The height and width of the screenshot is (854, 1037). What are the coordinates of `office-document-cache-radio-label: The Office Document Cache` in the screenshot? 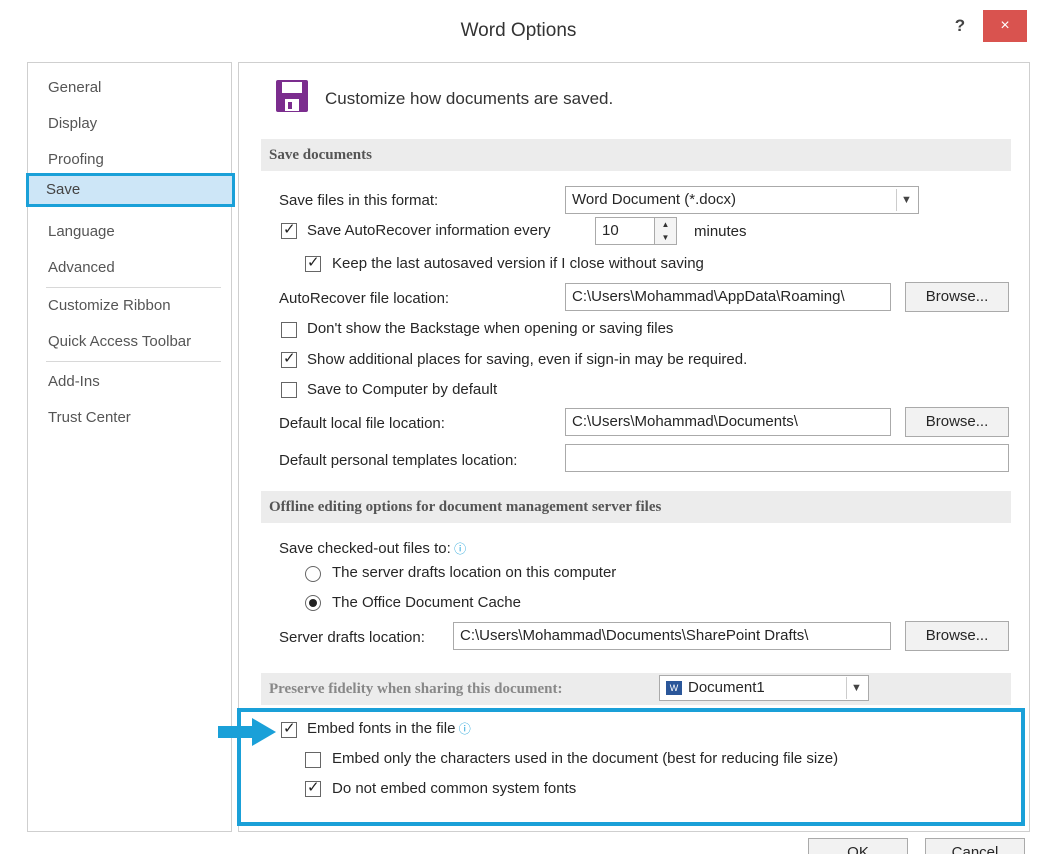 It's located at (426, 602).